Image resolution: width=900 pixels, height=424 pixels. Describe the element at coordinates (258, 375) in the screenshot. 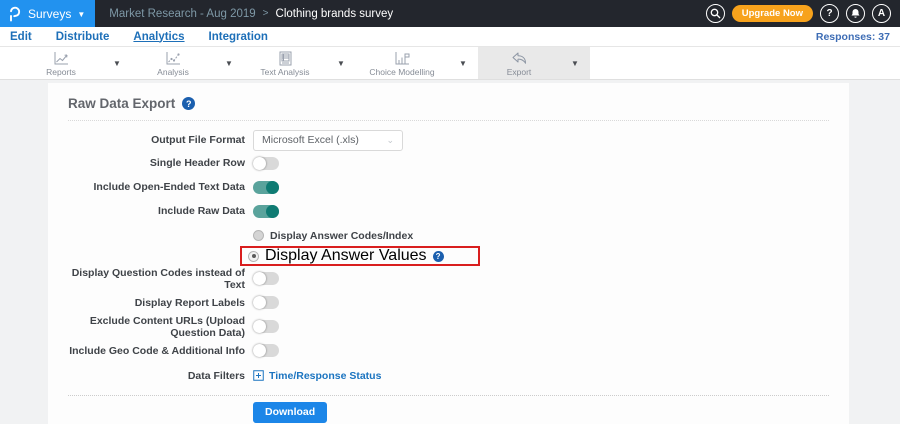

I see `plus-square-icon` at that location.